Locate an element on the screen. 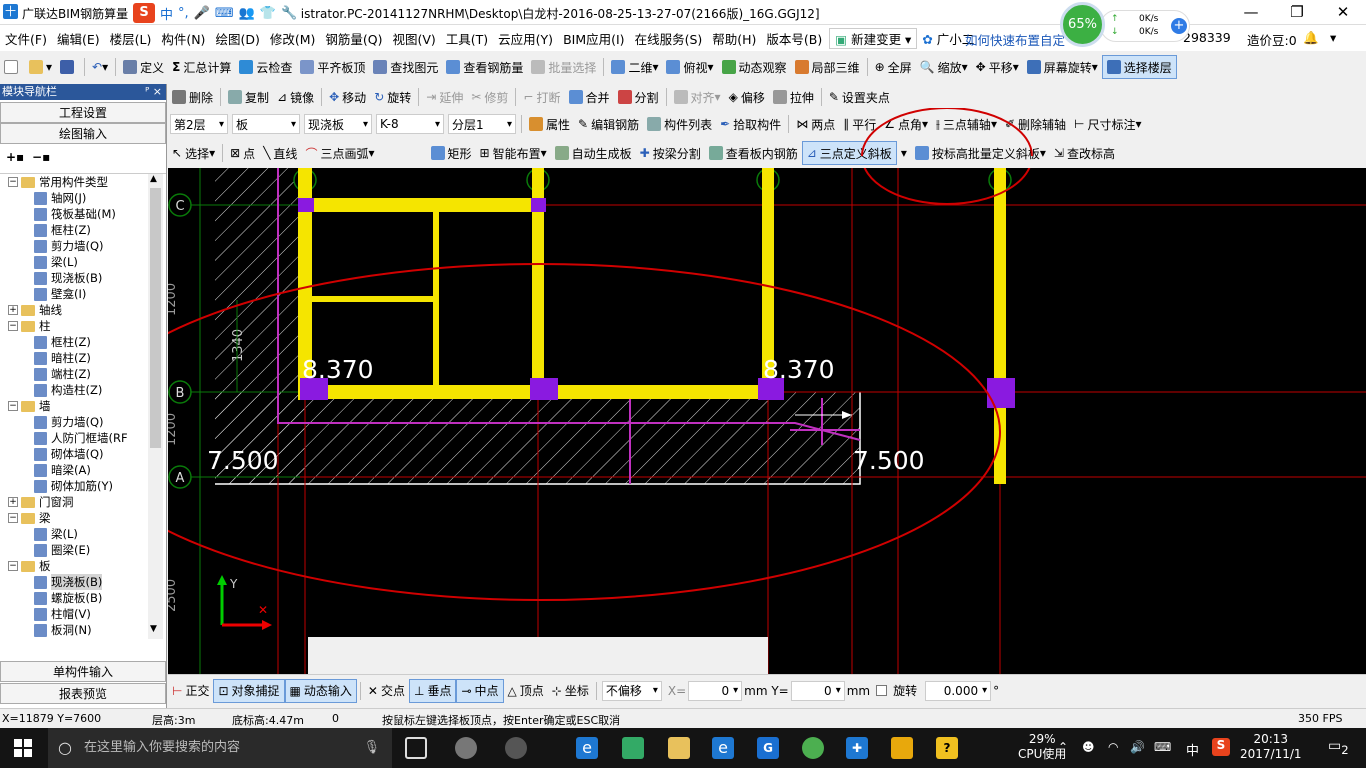 The image size is (1366, 768). stretch-button: 拉伸 is located at coordinates (793, 97).